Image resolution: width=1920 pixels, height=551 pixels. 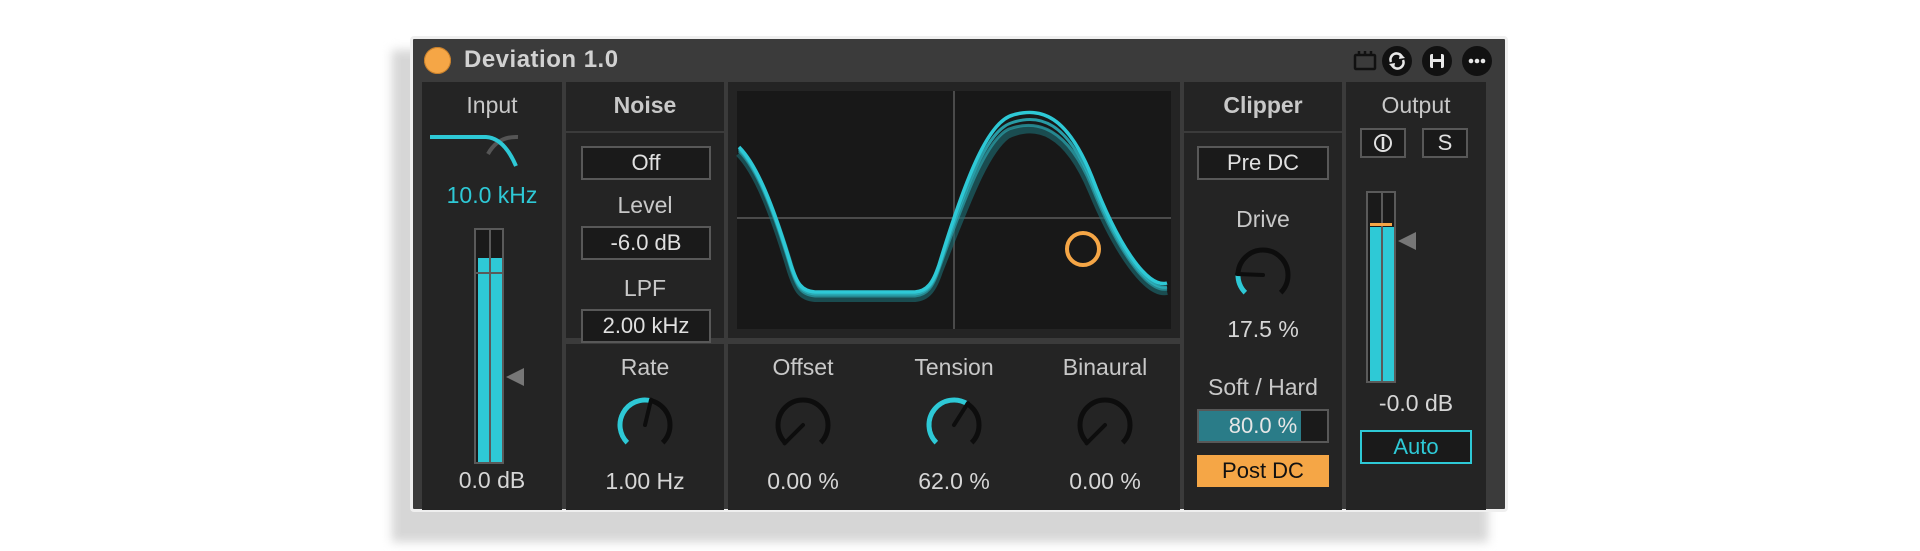 I want to click on xy-control-handle, so click(x=1083, y=249).